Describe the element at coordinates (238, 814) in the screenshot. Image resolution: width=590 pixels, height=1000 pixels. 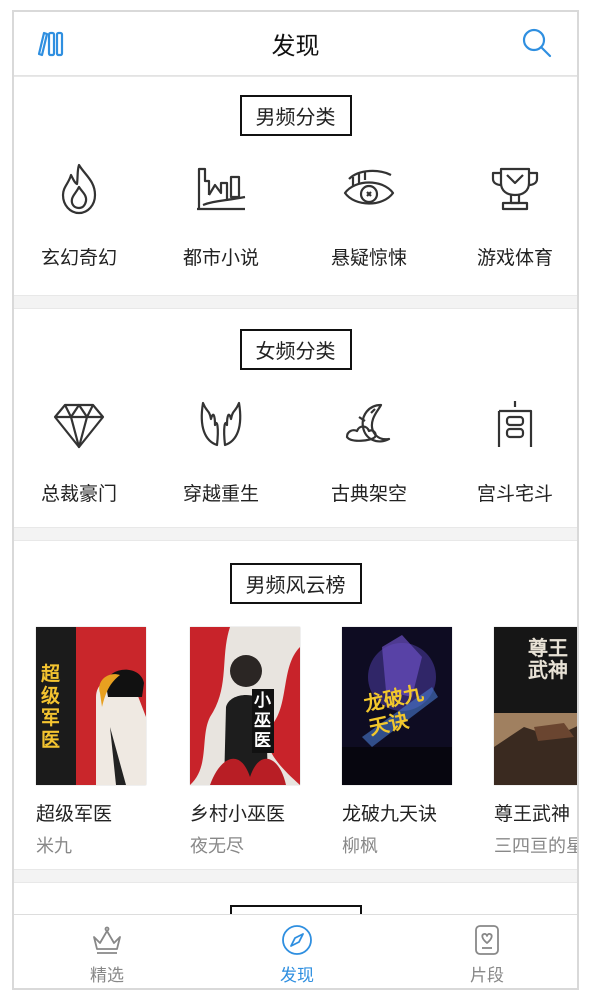
I see `book-title: 乡村小巫医` at that location.